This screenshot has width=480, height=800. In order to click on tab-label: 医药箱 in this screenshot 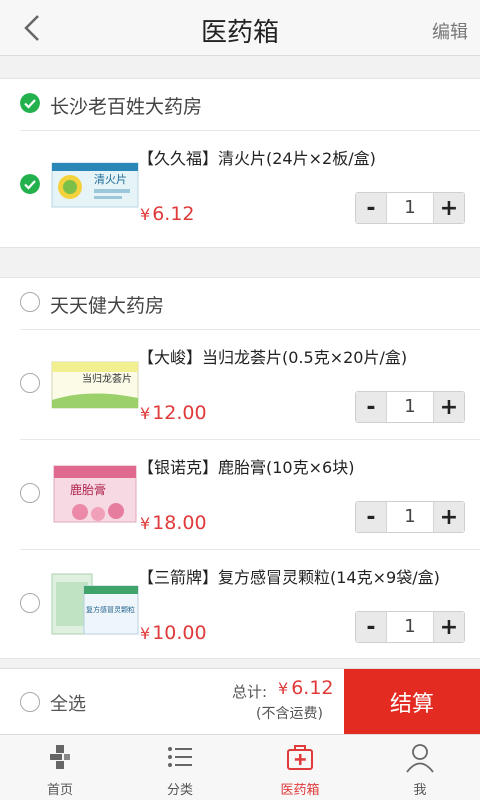, I will do `click(300, 790)`.